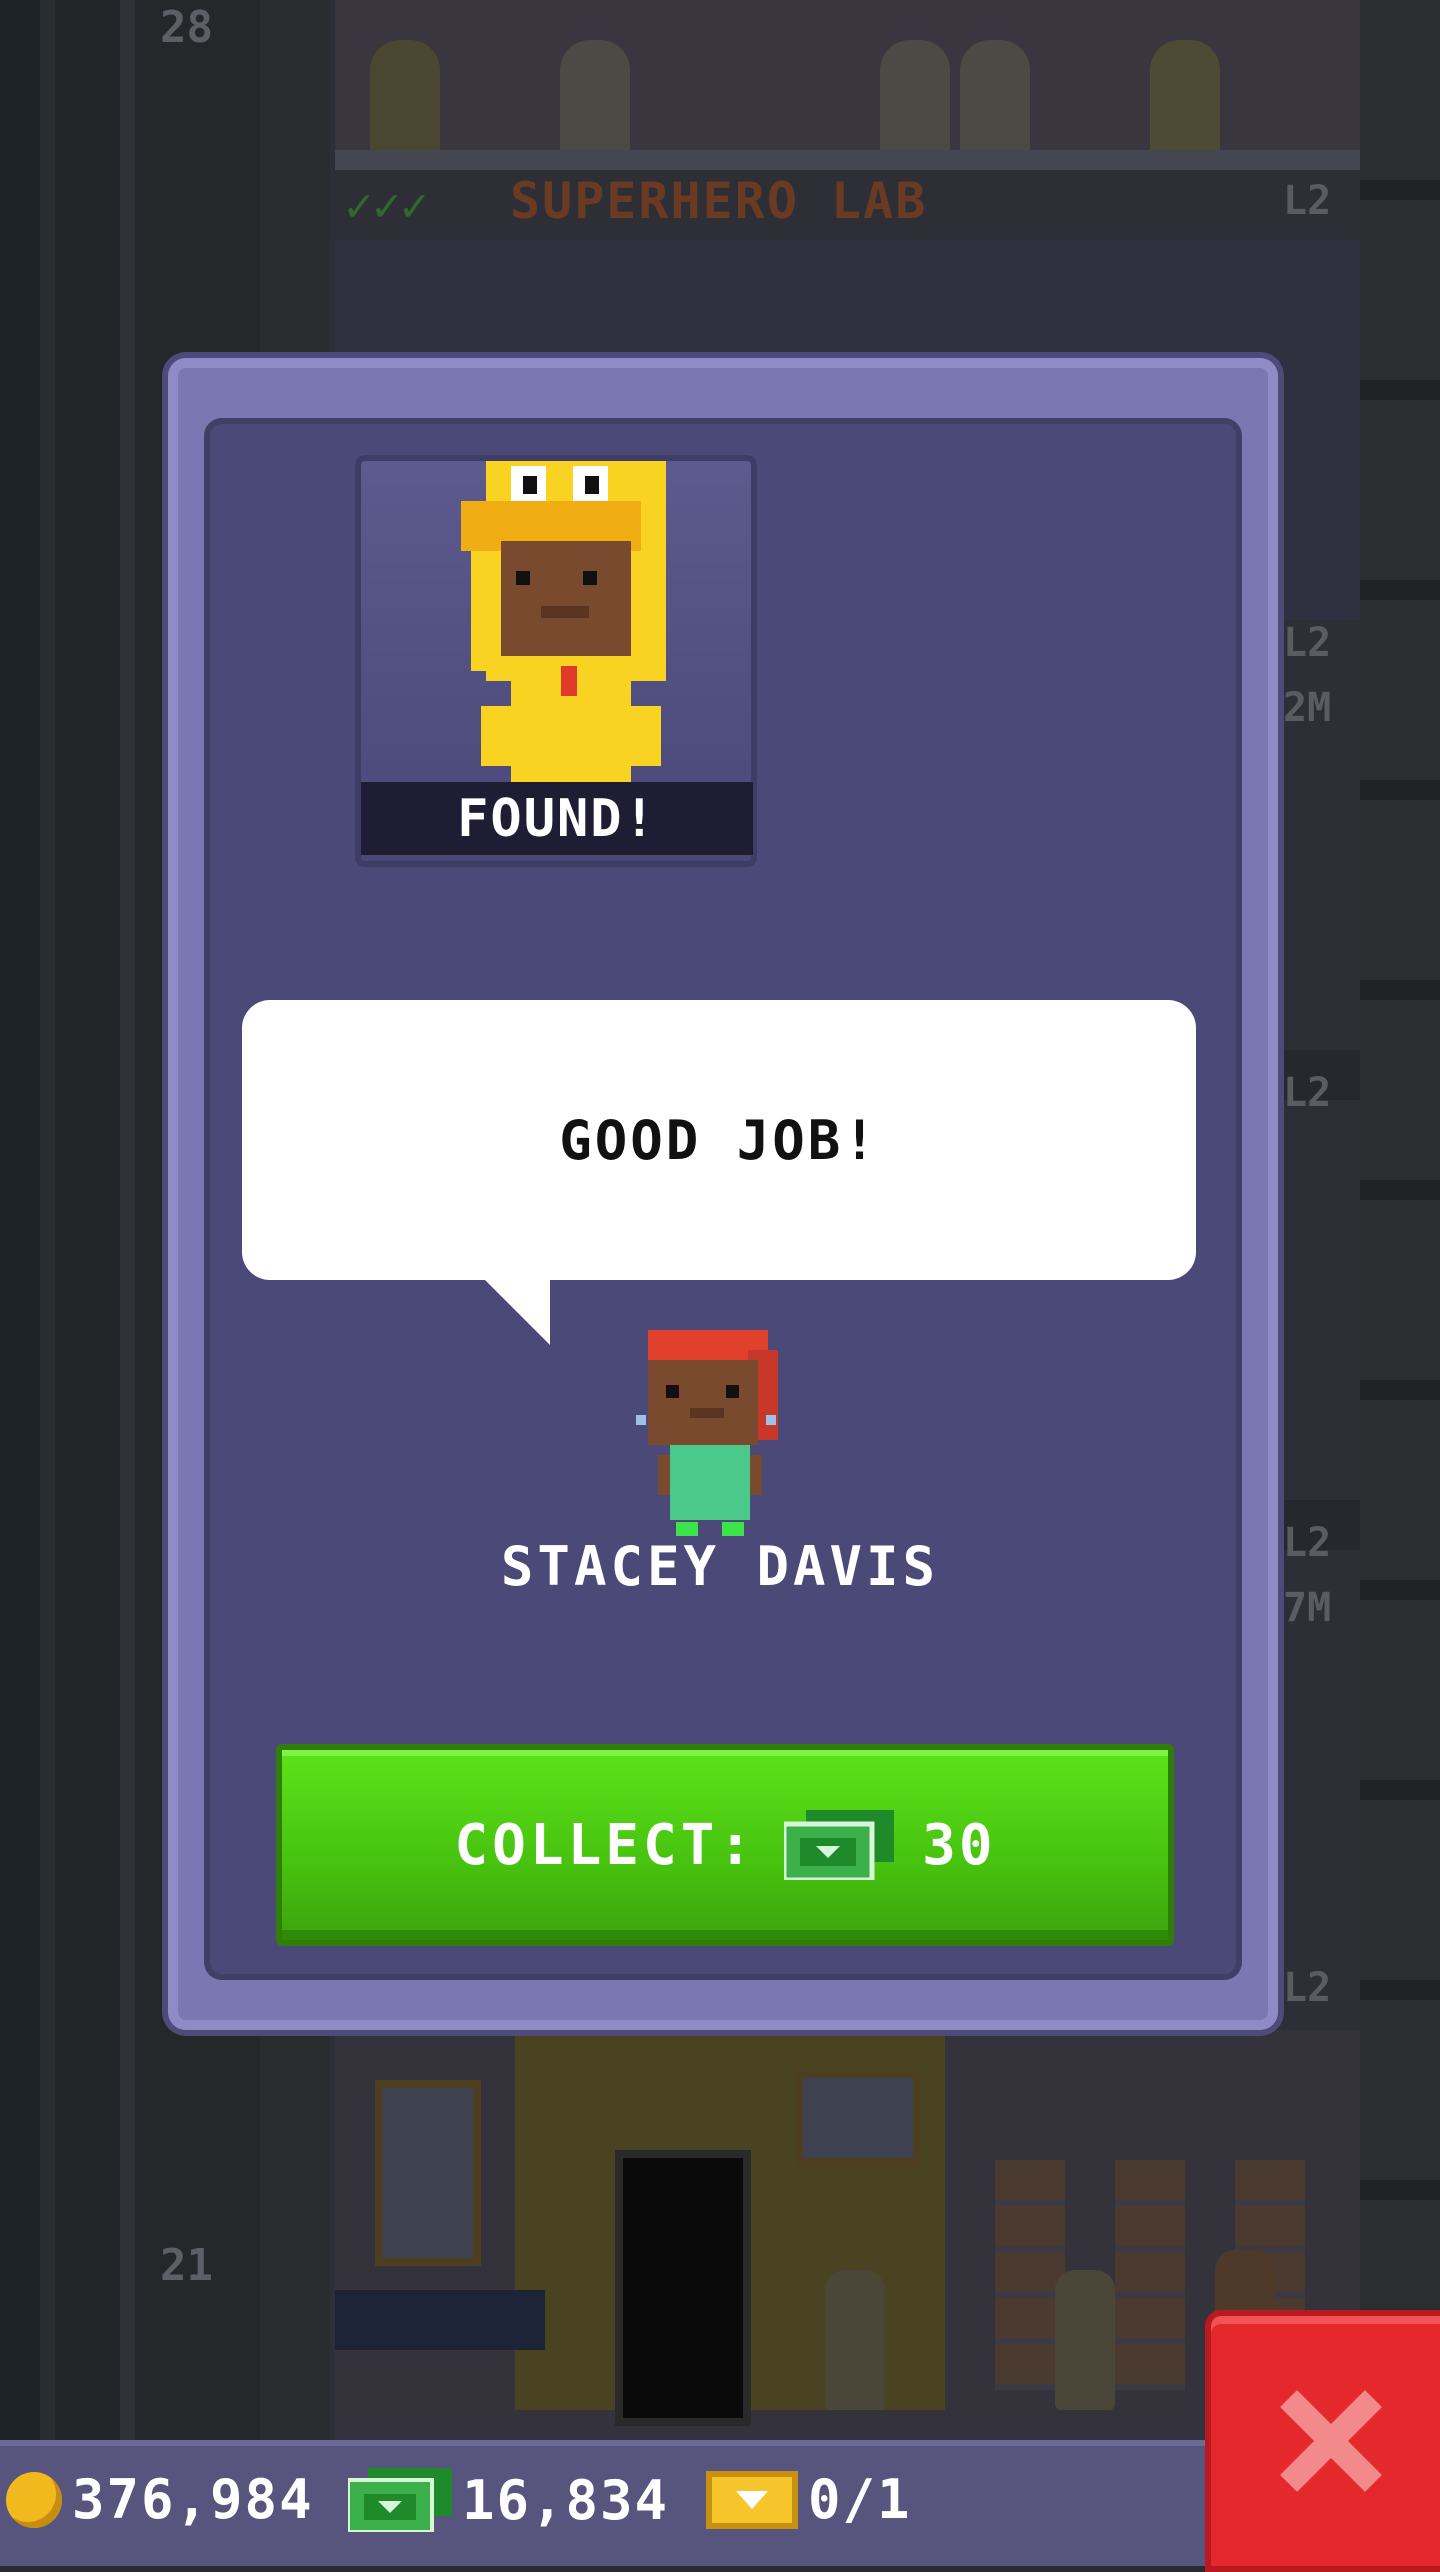 This screenshot has height=2572, width=1440. I want to click on tickets-counter: 0/1, so click(809, 2499).